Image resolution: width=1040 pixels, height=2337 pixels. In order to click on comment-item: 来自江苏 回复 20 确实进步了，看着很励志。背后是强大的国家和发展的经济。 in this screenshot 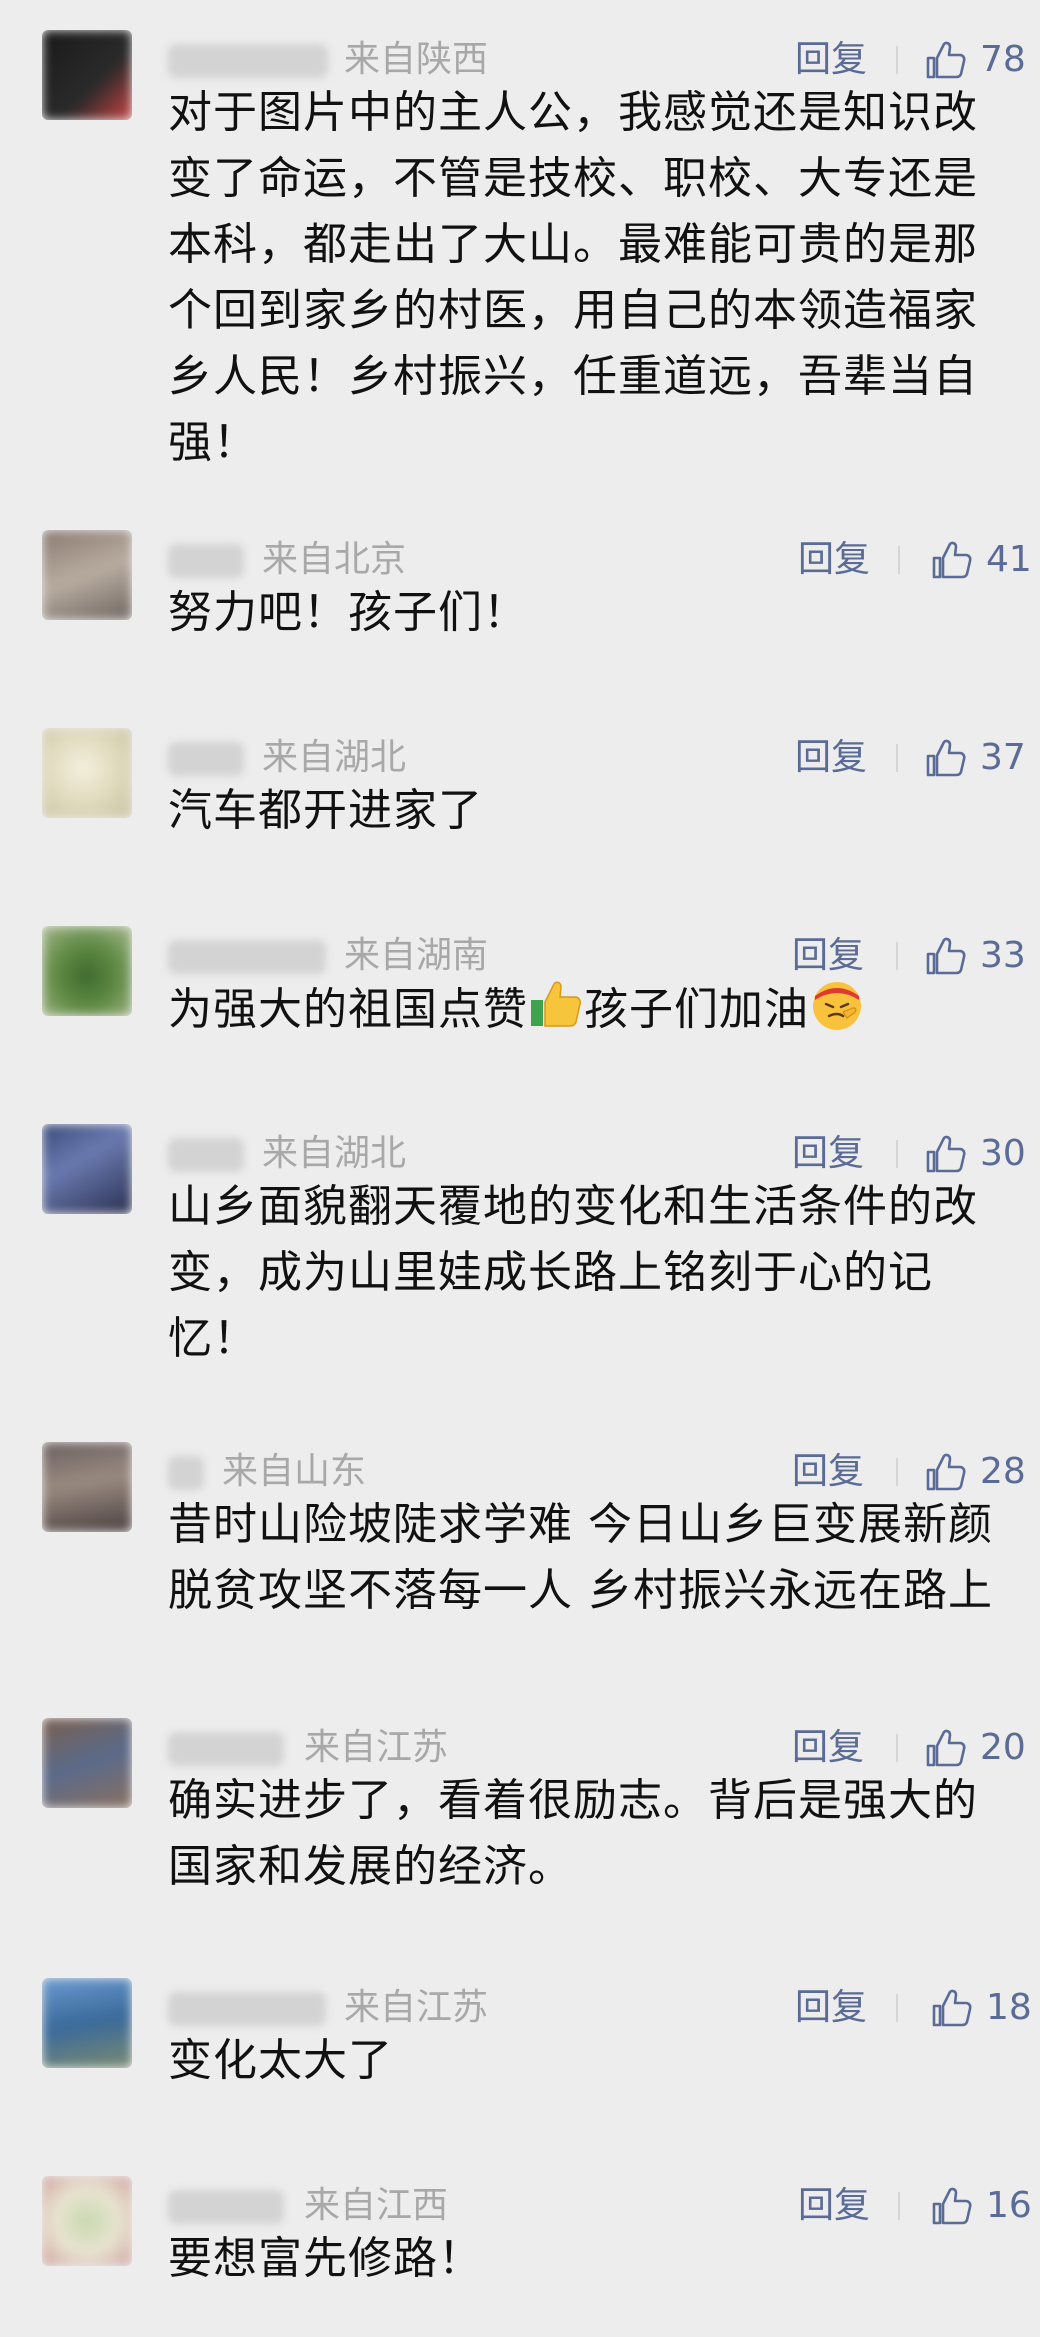, I will do `click(520, 1808)`.